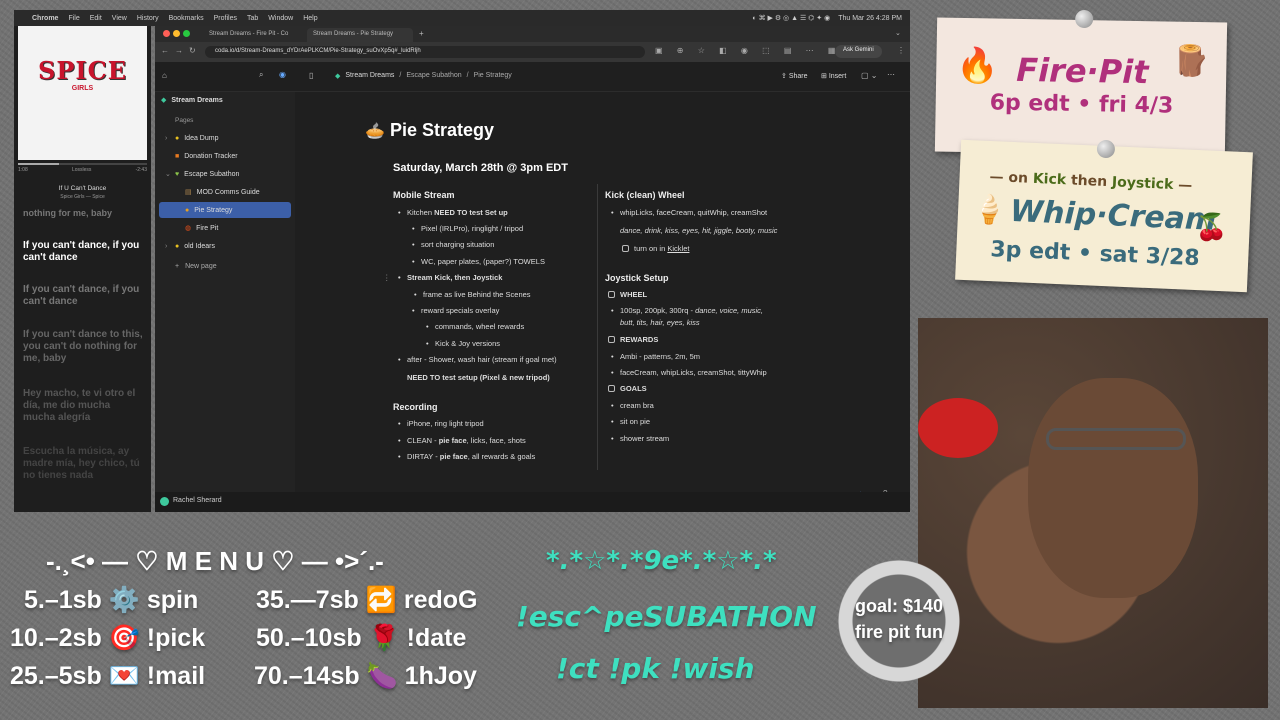 This screenshot has width=1280, height=720. Describe the element at coordinates (225, 266) in the screenshot. I see `new-page-button: + New page` at that location.